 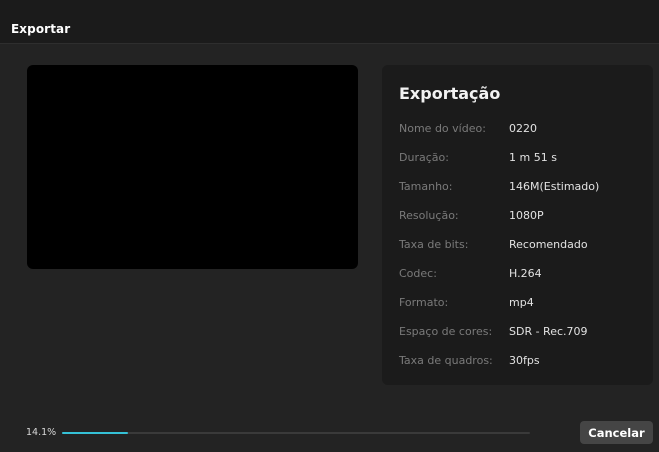 I want to click on info-label: Resolução:, so click(x=429, y=215).